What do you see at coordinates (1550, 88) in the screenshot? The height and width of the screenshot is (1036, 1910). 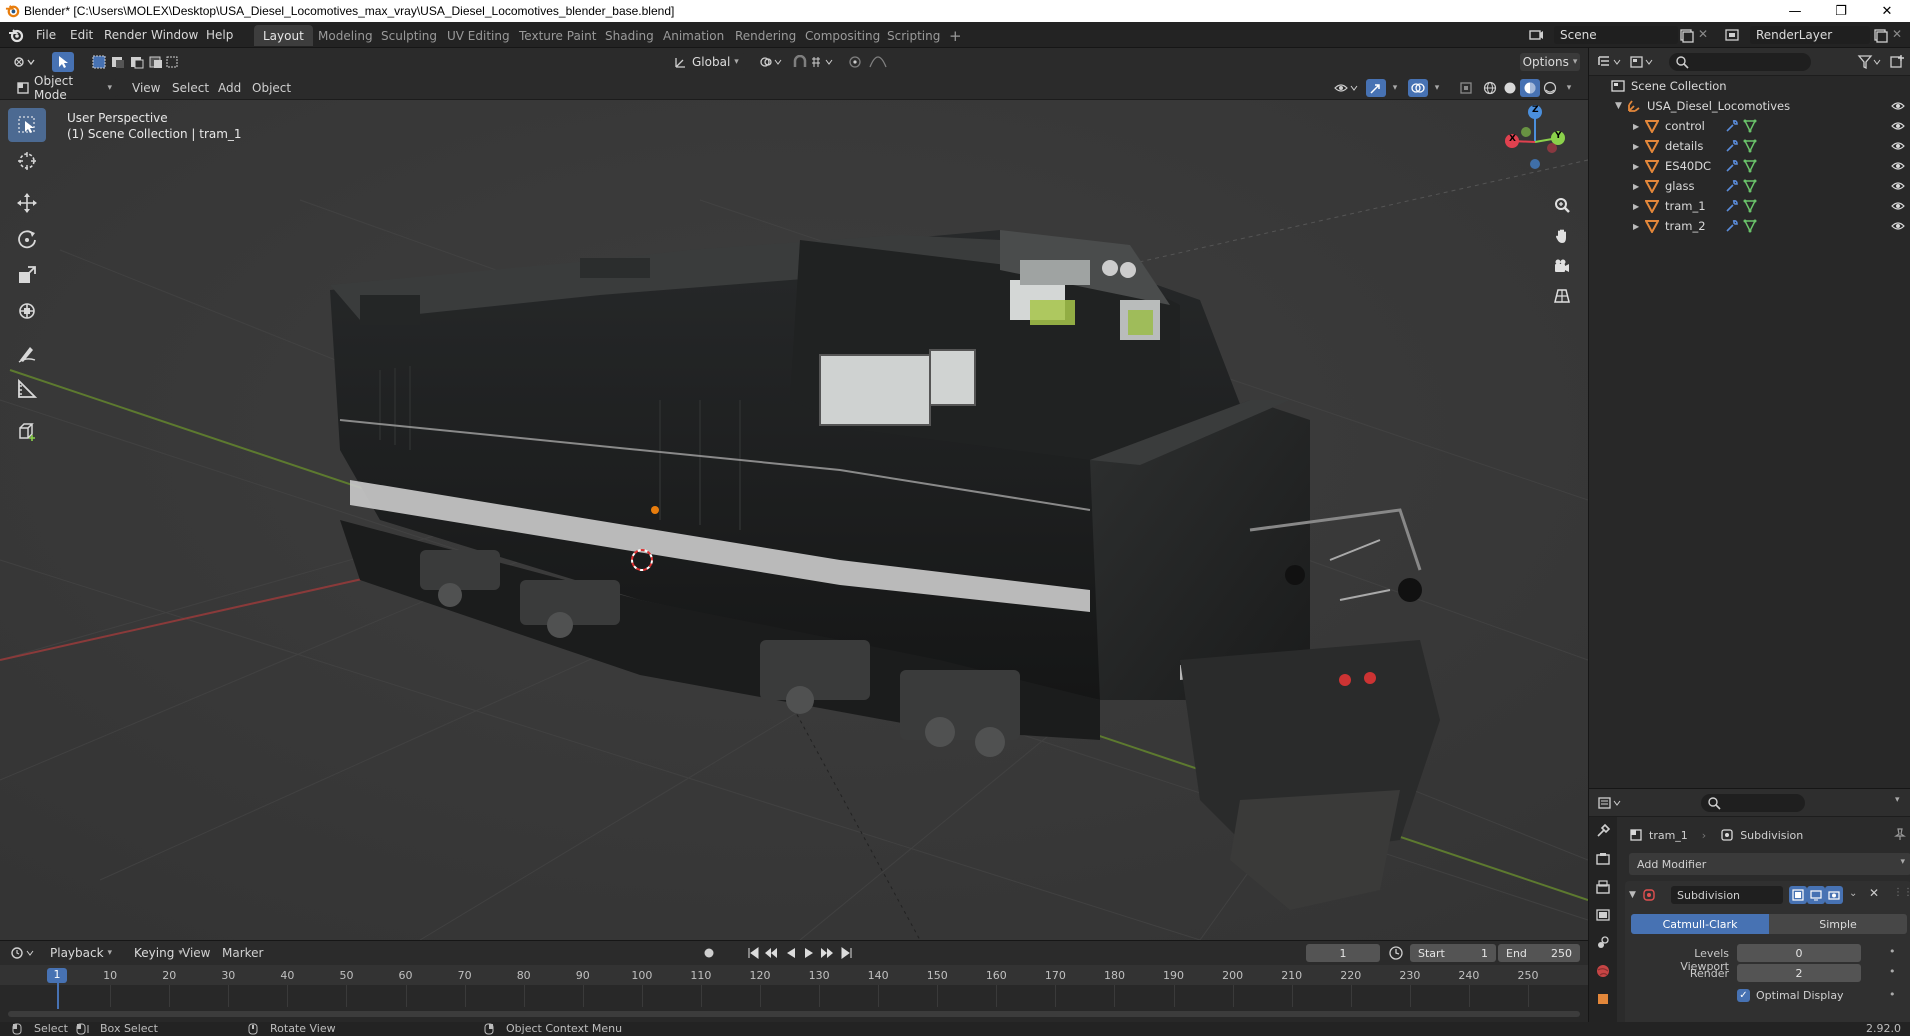 I see `rendered-shading-icon` at bounding box center [1550, 88].